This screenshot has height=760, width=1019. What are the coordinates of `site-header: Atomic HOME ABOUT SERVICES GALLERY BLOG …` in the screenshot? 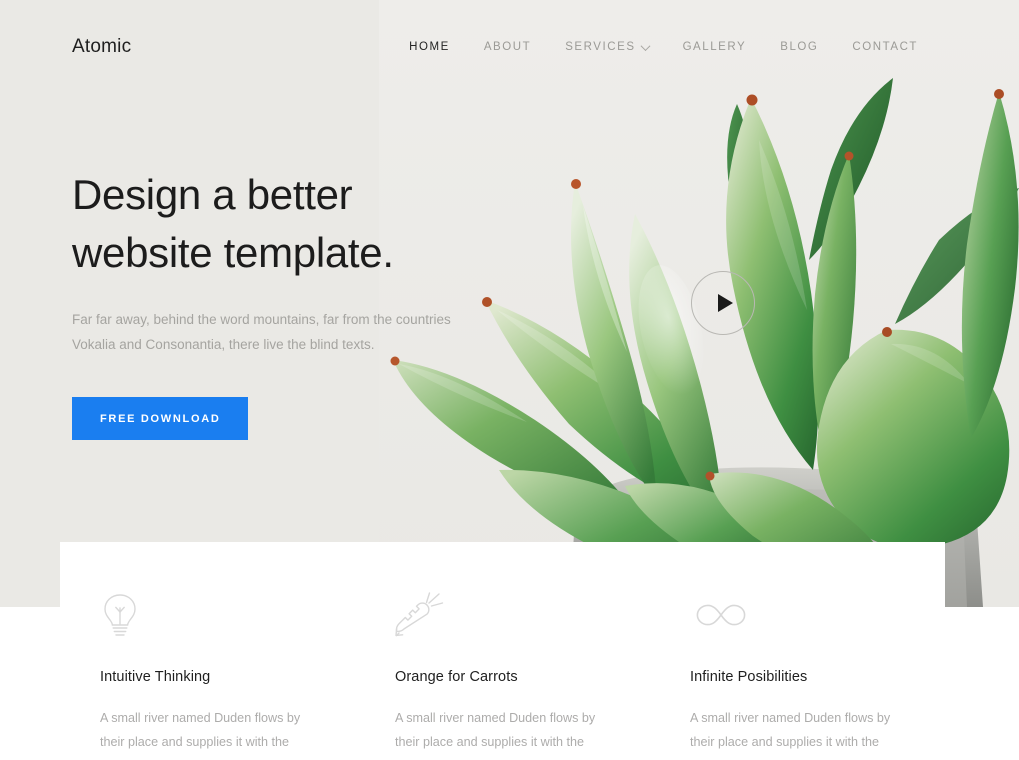 It's located at (509, 47).